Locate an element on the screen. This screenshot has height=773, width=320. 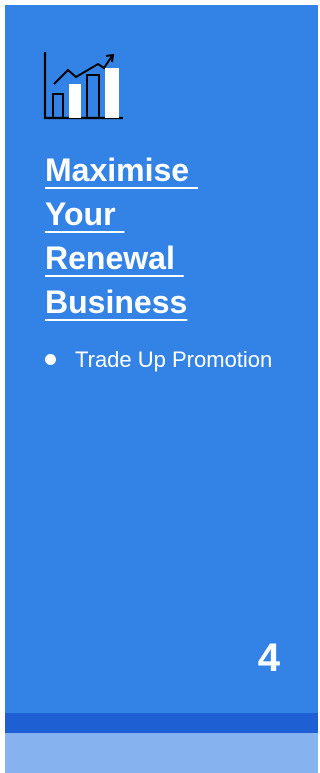
title-line-2: Your is located at coordinates (85, 214).